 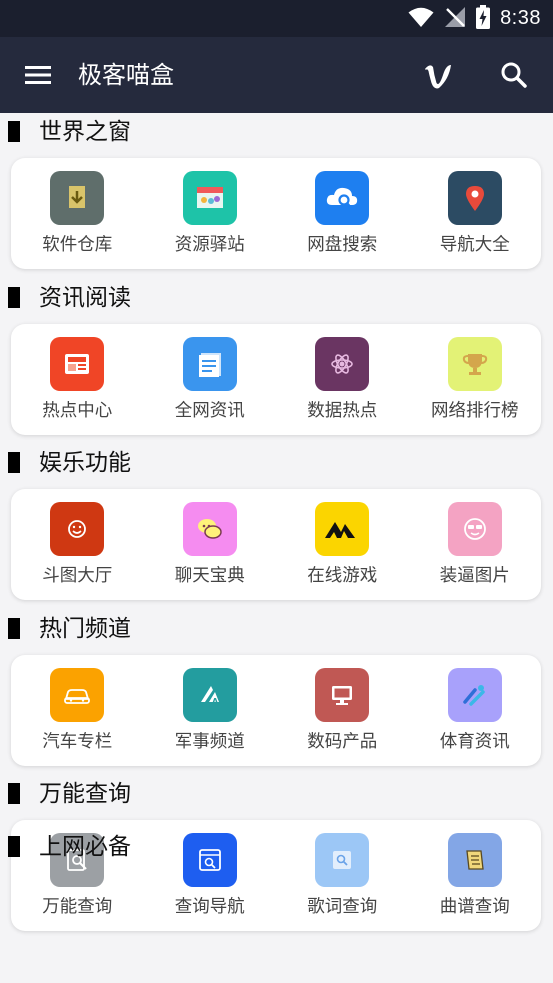 I want to click on map-pin-icon, so click(x=474, y=198).